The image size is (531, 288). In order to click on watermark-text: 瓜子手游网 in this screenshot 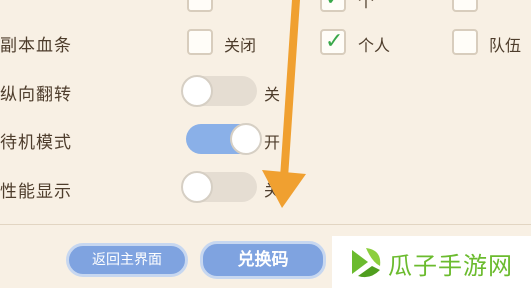, I will do `click(450, 266)`.